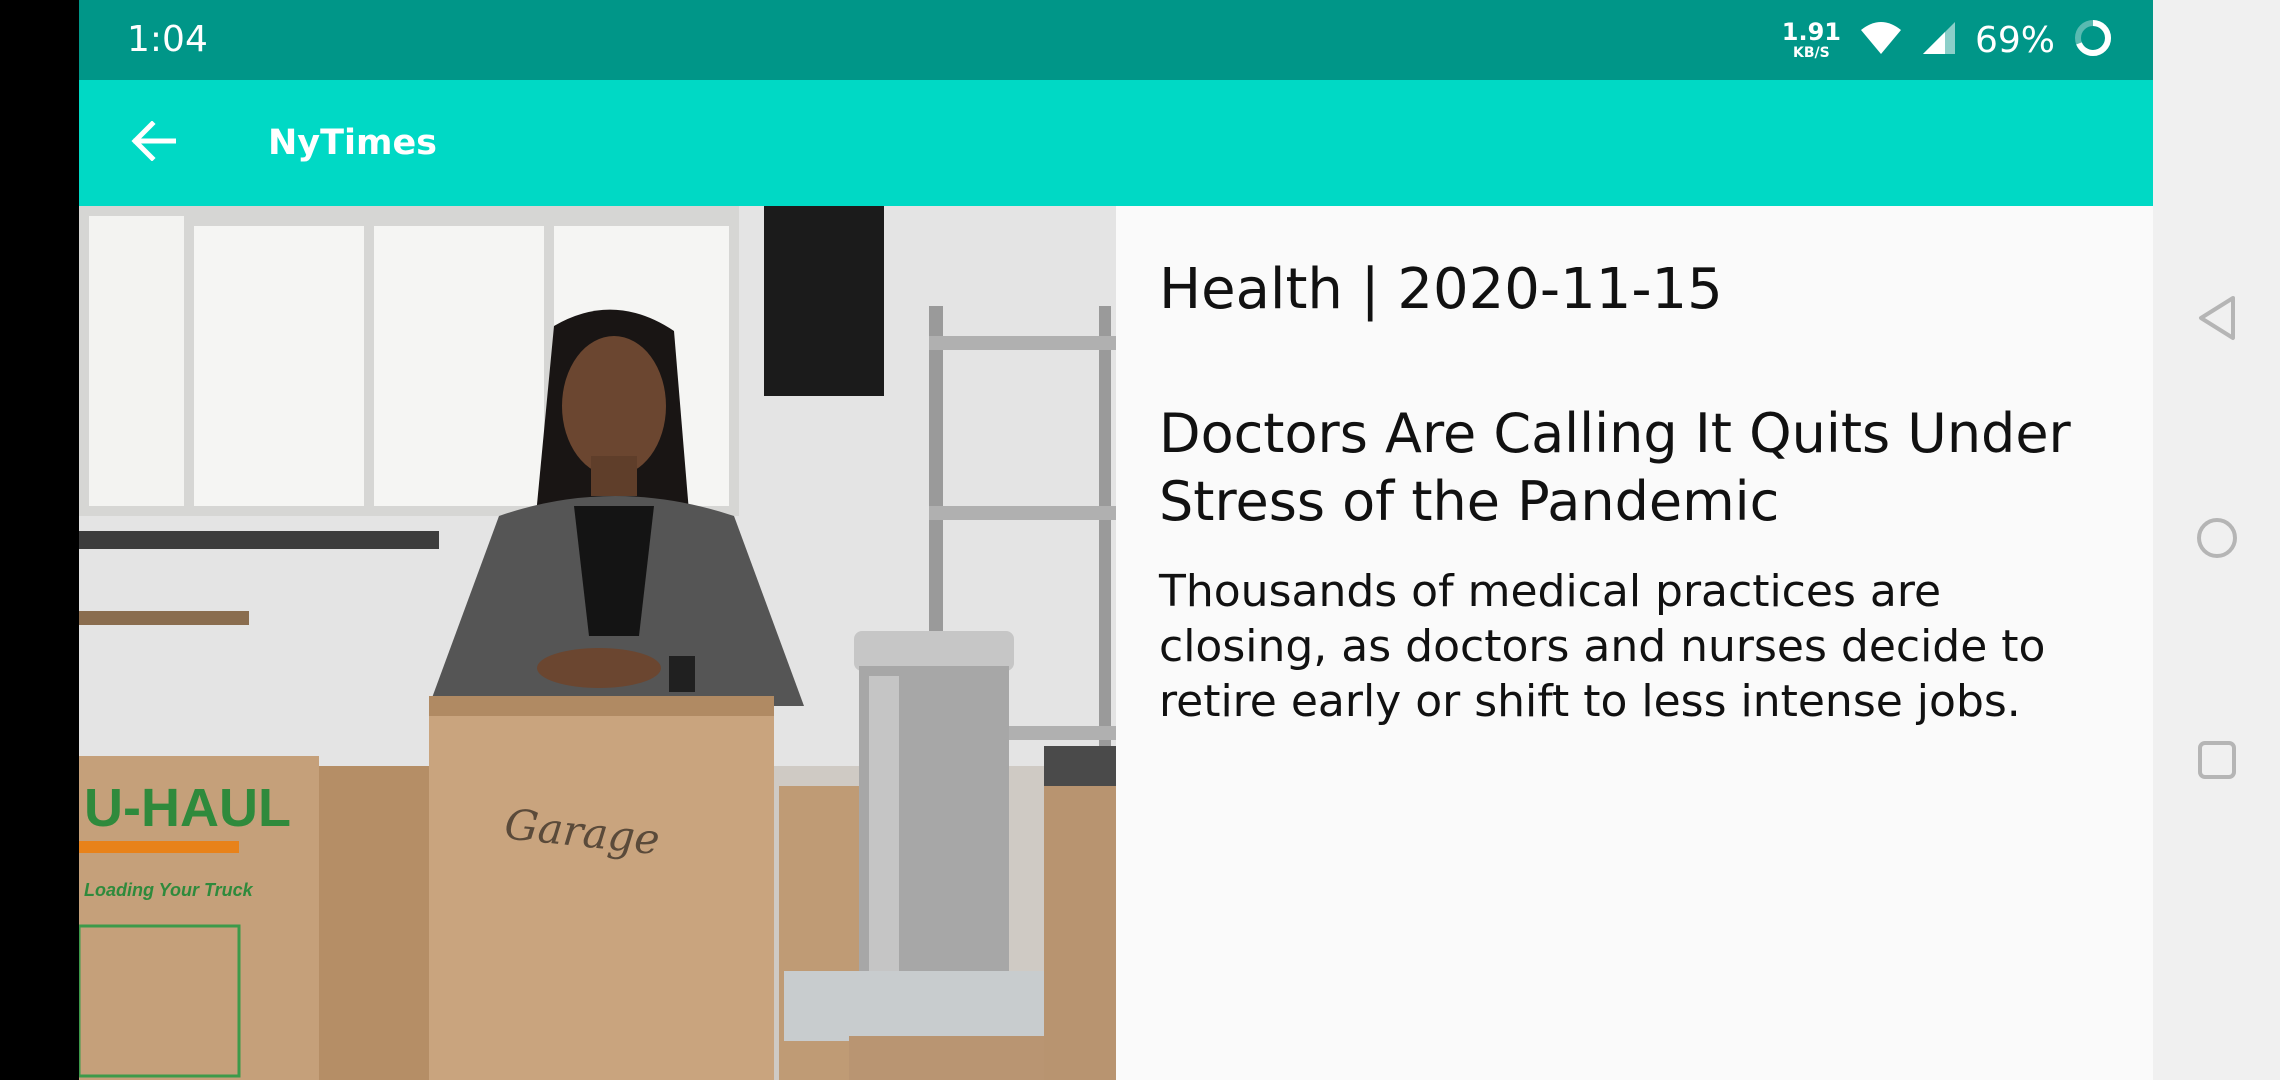  What do you see at coordinates (169, 890) in the screenshot?
I see `box-slogan-text: Loading Your Truck` at bounding box center [169, 890].